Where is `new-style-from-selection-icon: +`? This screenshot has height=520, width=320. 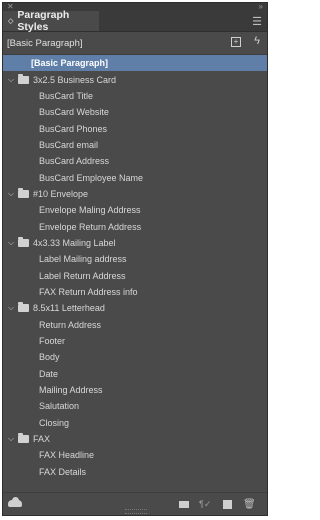 new-style-from-selection-icon: + is located at coordinates (236, 42).